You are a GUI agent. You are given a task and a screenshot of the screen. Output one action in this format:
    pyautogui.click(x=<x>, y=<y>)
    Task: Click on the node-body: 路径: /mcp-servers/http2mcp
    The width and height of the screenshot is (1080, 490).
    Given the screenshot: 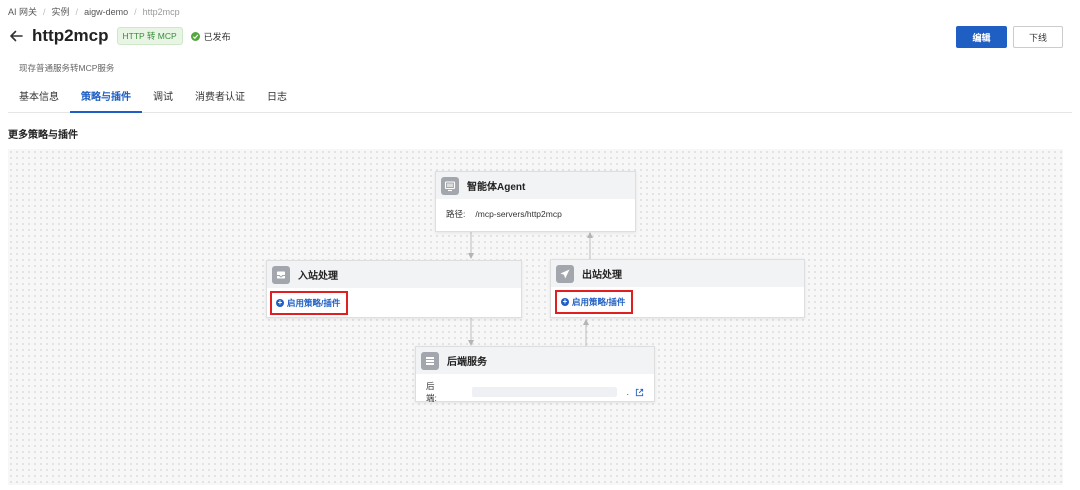 What is the action you would take?
    pyautogui.click(x=535, y=214)
    